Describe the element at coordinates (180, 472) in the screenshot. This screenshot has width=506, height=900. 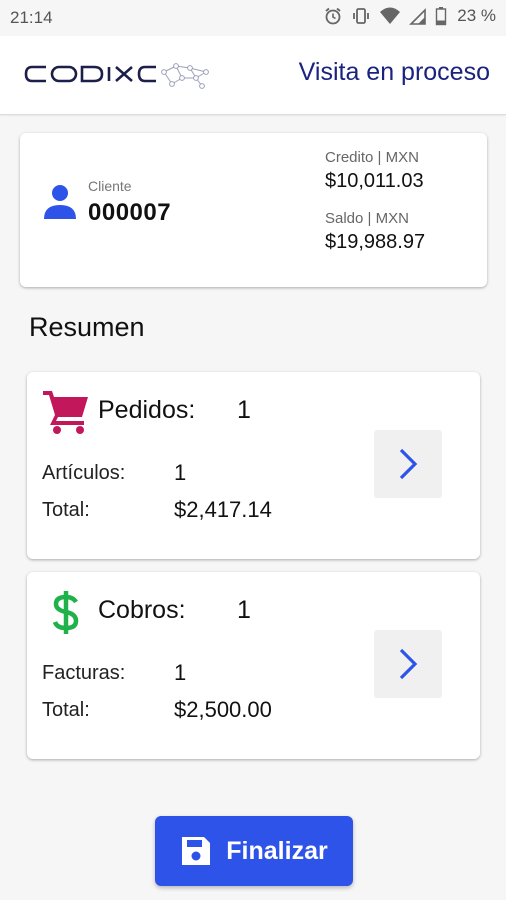
I see `articulos-value: 1` at that location.